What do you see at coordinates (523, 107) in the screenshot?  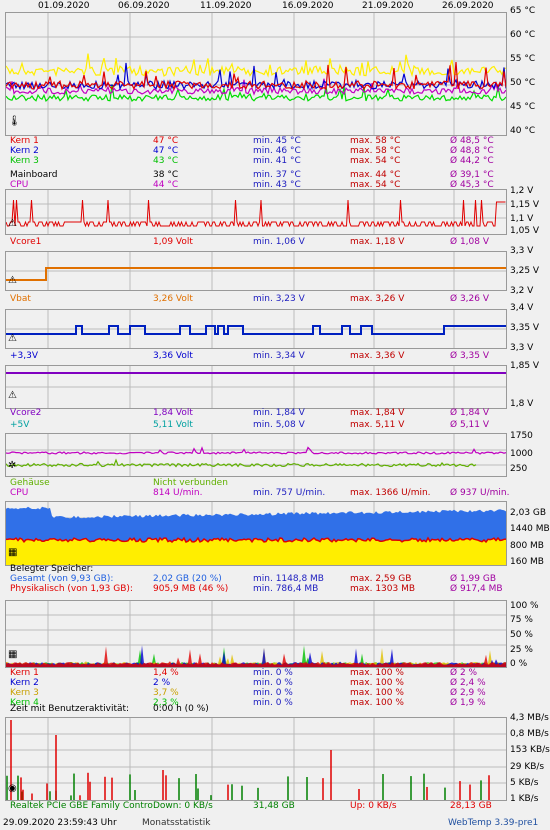 I see `y-tick: 45 °C` at bounding box center [523, 107].